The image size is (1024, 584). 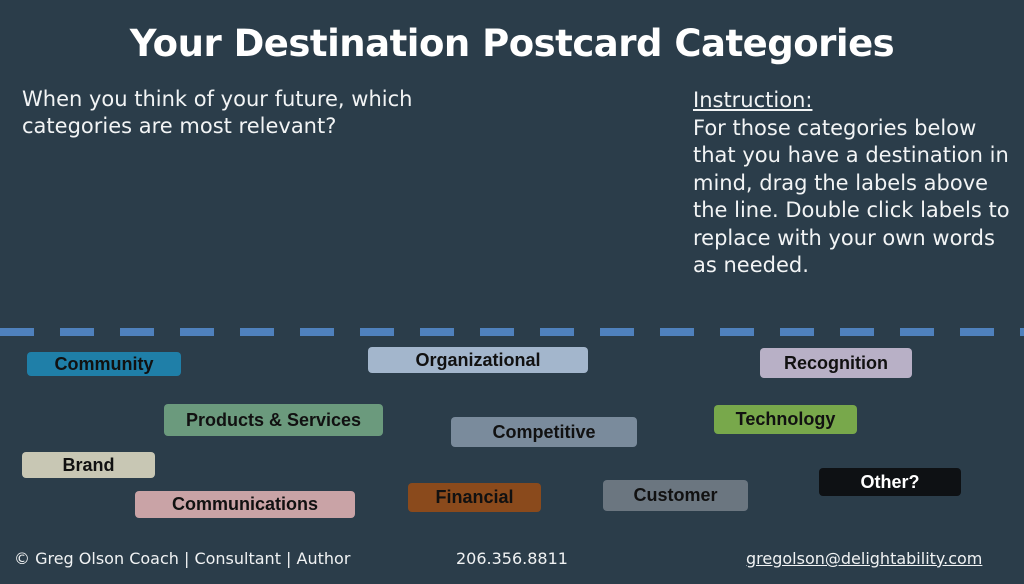 I want to click on label-customer: Customer, so click(x=675, y=495).